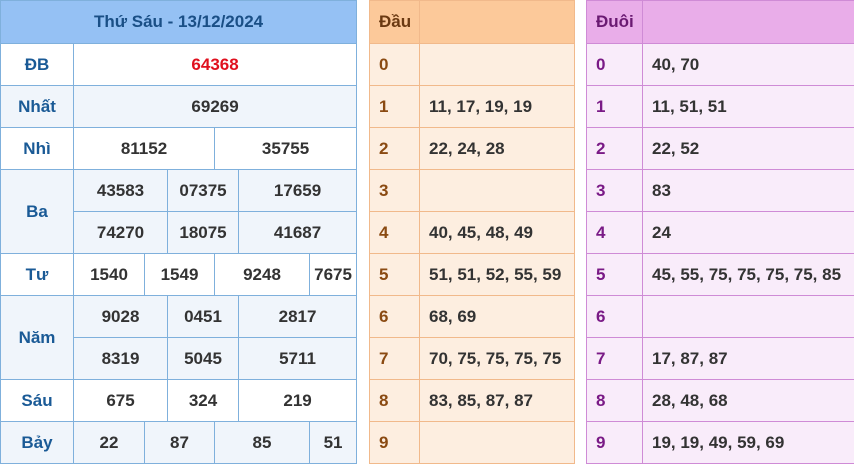 The image size is (854, 464). I want to click on prize-label: ĐB, so click(37, 65).